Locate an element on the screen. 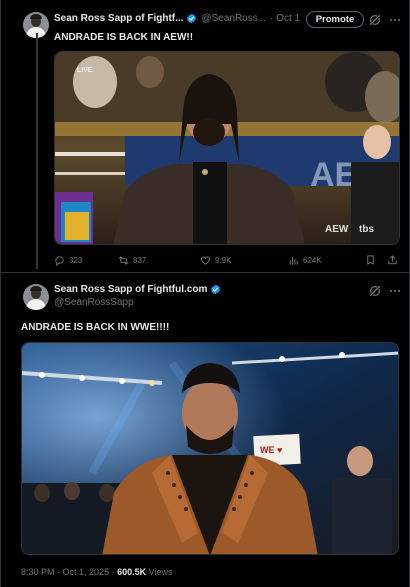  tweet-action-bar: 323 837 9.9K 624K is located at coordinates (227, 260).